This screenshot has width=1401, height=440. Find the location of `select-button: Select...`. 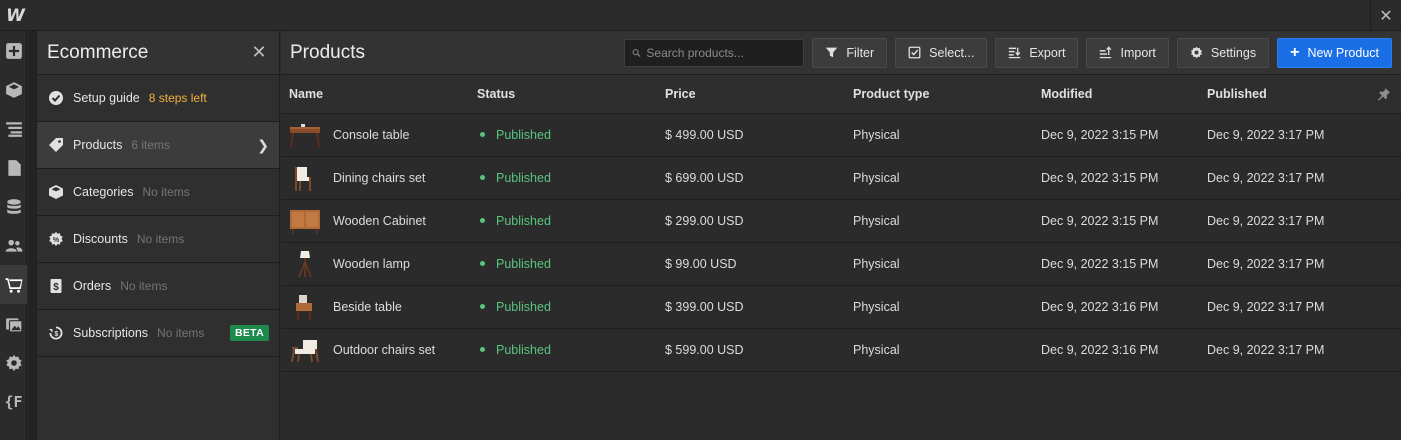

select-button: Select... is located at coordinates (941, 52).